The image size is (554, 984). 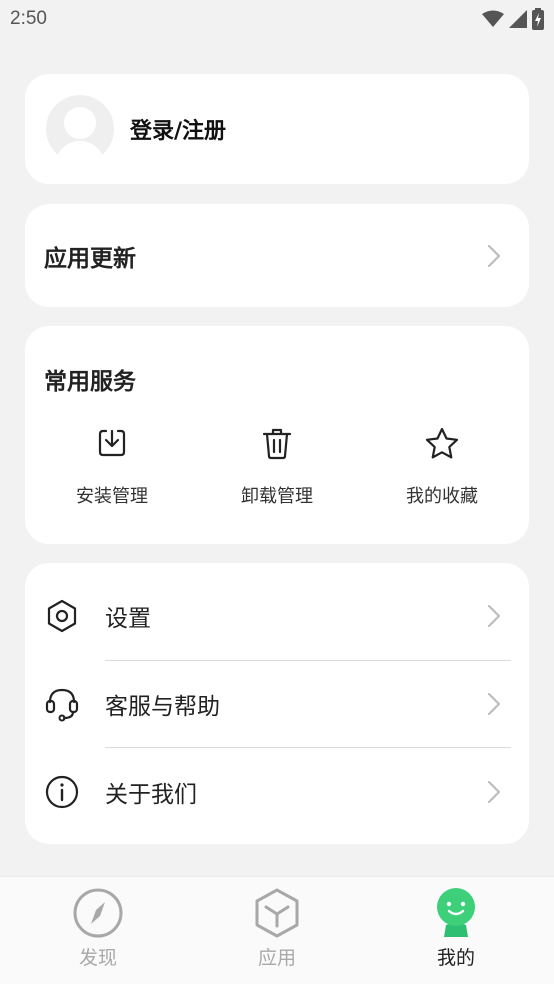 What do you see at coordinates (62, 704) in the screenshot?
I see `headset-icon` at bounding box center [62, 704].